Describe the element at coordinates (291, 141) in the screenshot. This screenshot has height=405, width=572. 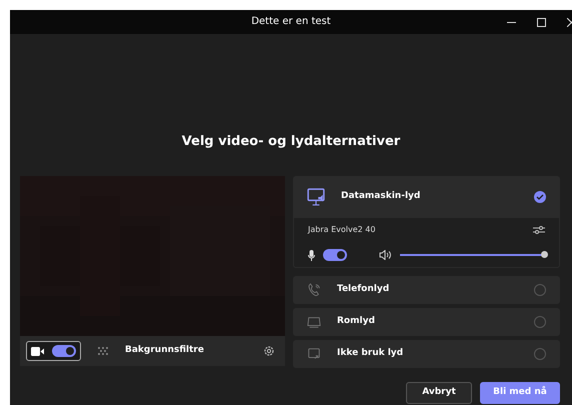
I see `dialog-heading: Velg video- og lydalternativer` at that location.